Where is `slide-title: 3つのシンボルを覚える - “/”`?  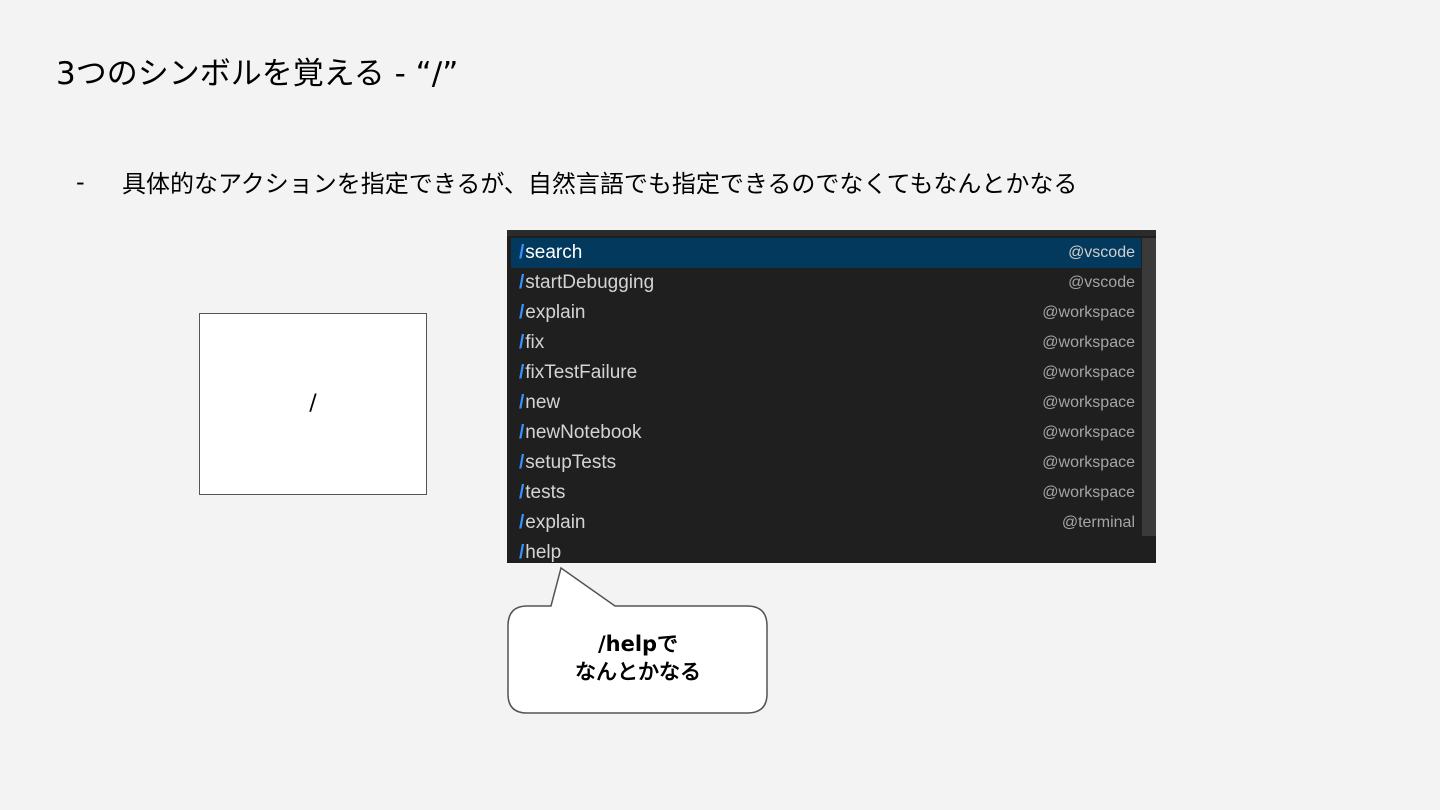 slide-title: 3つのシンボルを覚える - “/” is located at coordinates (257, 74).